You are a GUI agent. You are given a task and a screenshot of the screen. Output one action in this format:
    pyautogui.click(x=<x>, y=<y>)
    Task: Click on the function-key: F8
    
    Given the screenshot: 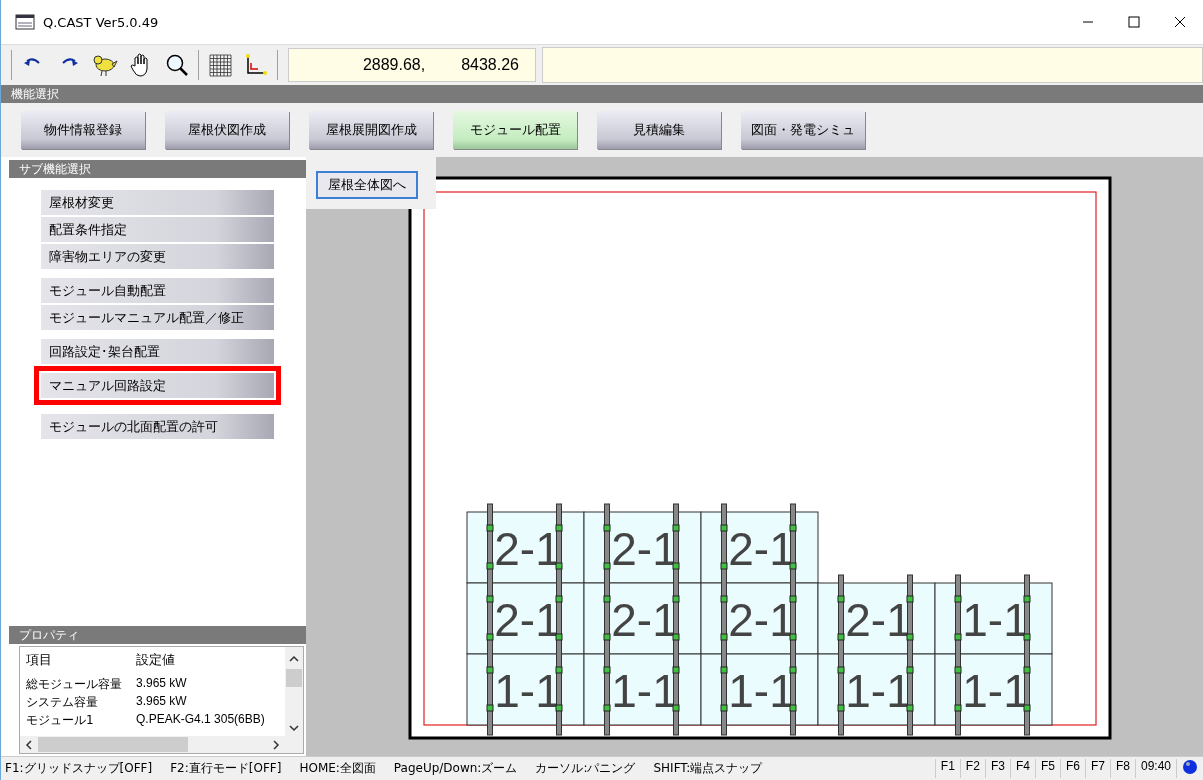 What is the action you would take?
    pyautogui.click(x=1122, y=768)
    